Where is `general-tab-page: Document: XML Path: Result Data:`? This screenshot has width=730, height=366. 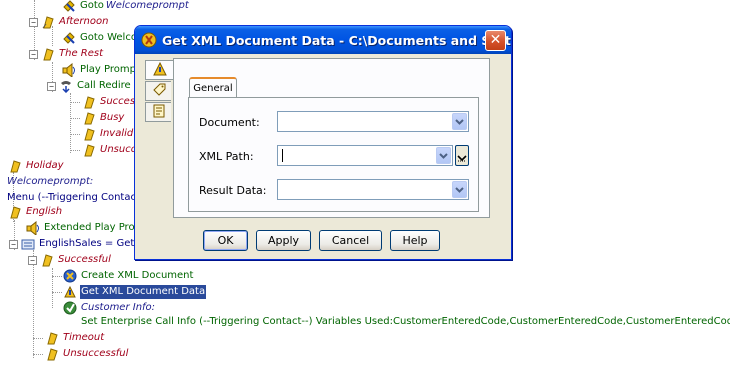
general-tab-page: Document: XML Path: Result Data: is located at coordinates (333, 154).